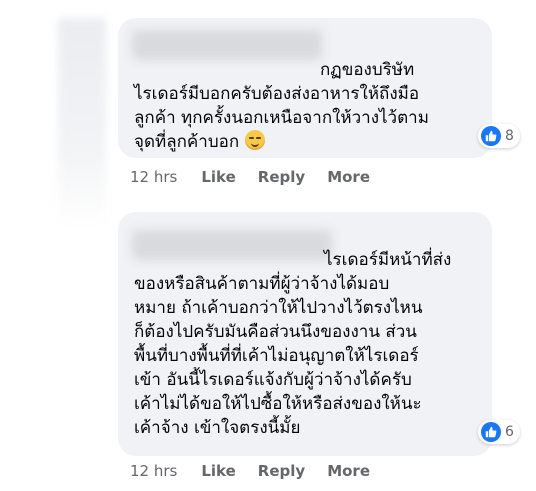  Describe the element at coordinates (388, 260) in the screenshot. I see `comment-text-line: ไรเดอร์มีหน้าที่ส่ง` at that location.